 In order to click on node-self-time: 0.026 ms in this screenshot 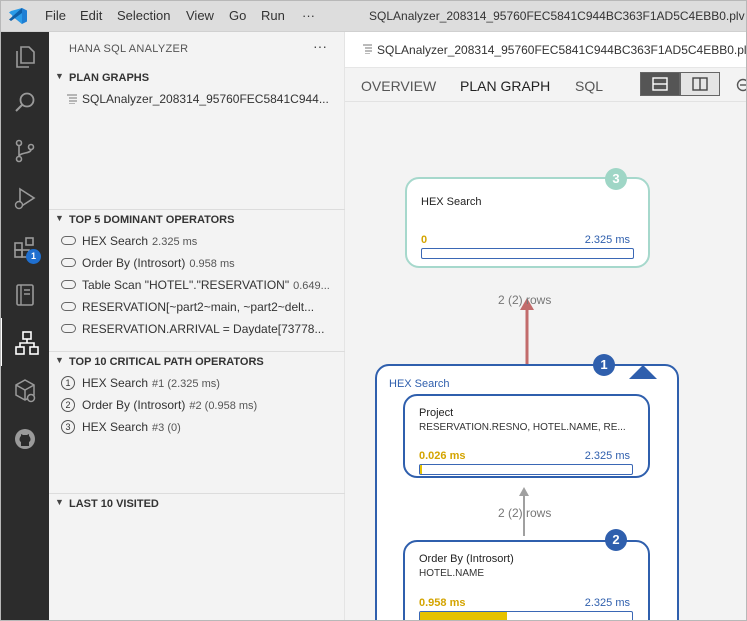, I will do `click(442, 456)`.